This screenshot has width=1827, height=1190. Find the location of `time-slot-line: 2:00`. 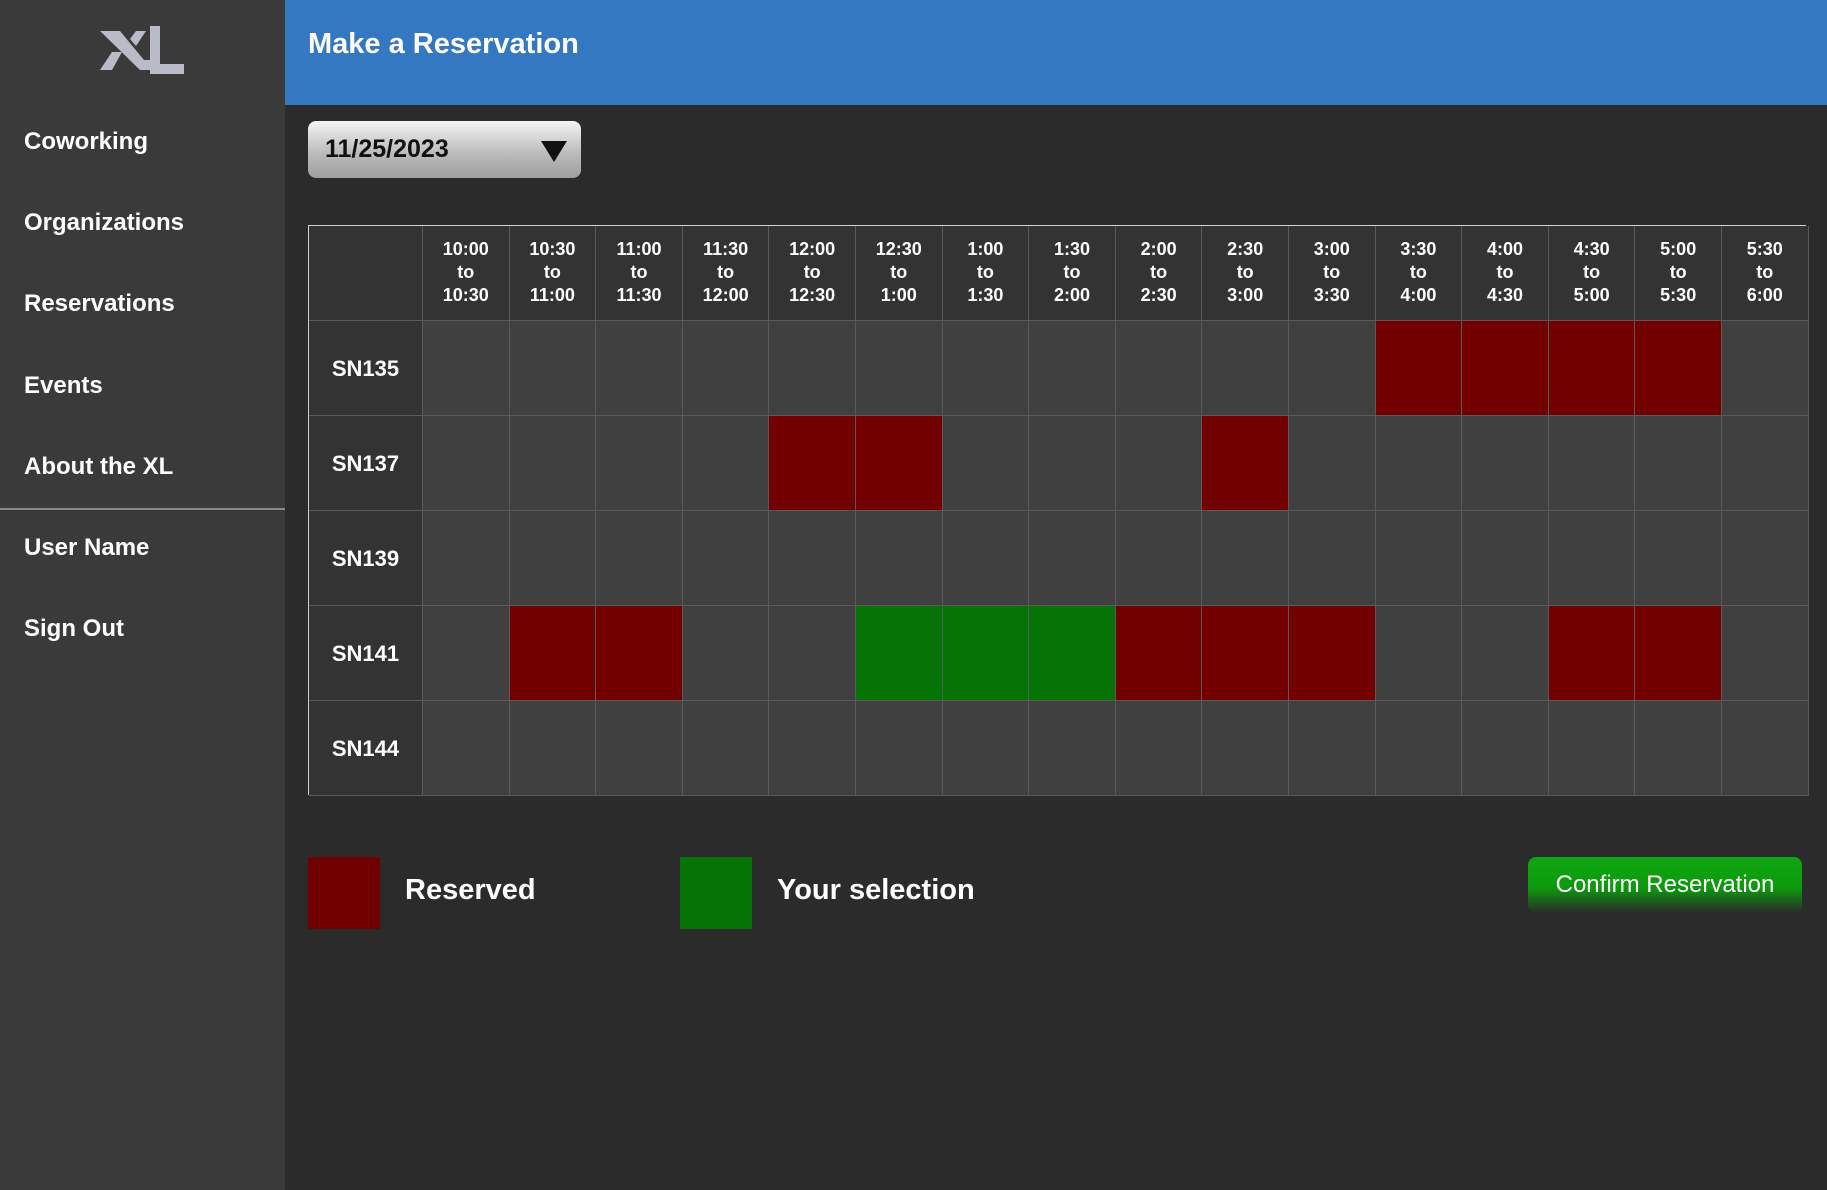

time-slot-line: 2:00 is located at coordinates (1158, 249).